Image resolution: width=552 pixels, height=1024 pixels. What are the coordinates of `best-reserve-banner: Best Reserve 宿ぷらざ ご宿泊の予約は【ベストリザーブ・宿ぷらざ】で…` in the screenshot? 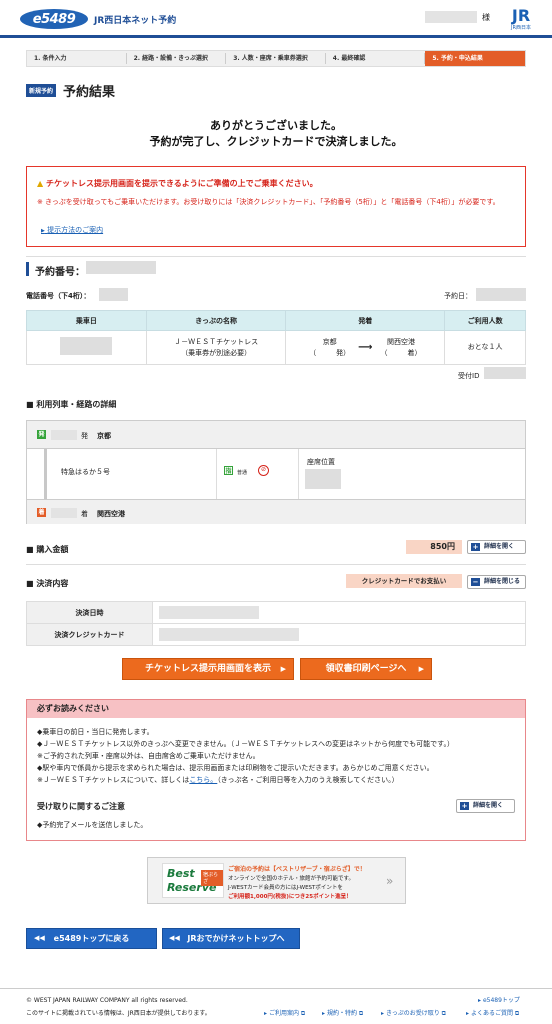 It's located at (276, 880).